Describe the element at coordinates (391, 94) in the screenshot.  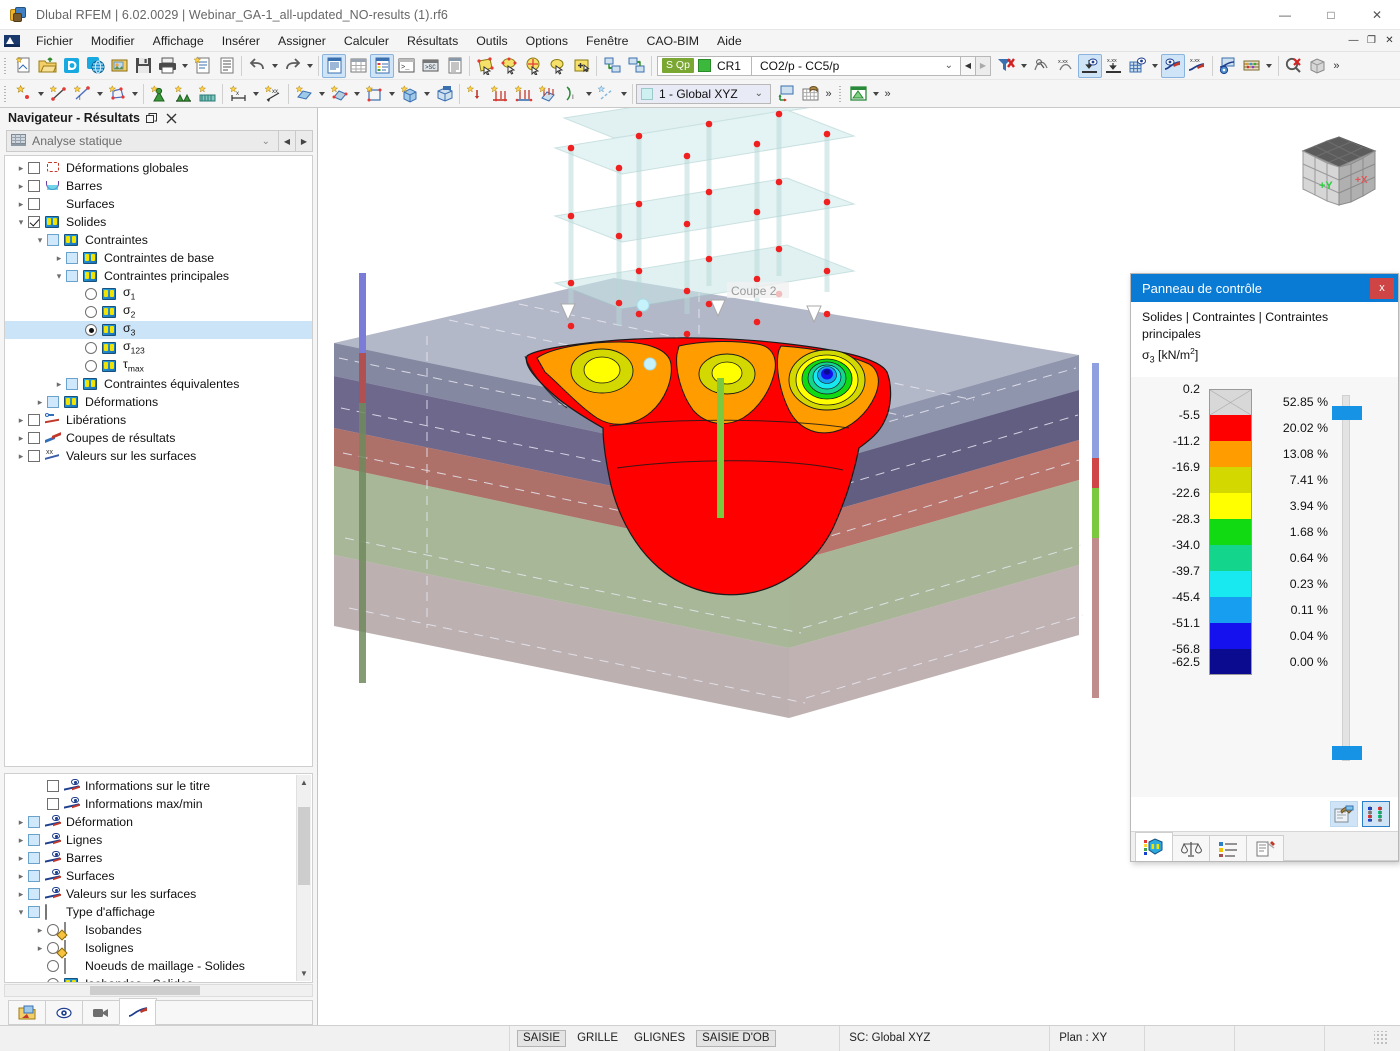
I see `new-opening-caret` at that location.